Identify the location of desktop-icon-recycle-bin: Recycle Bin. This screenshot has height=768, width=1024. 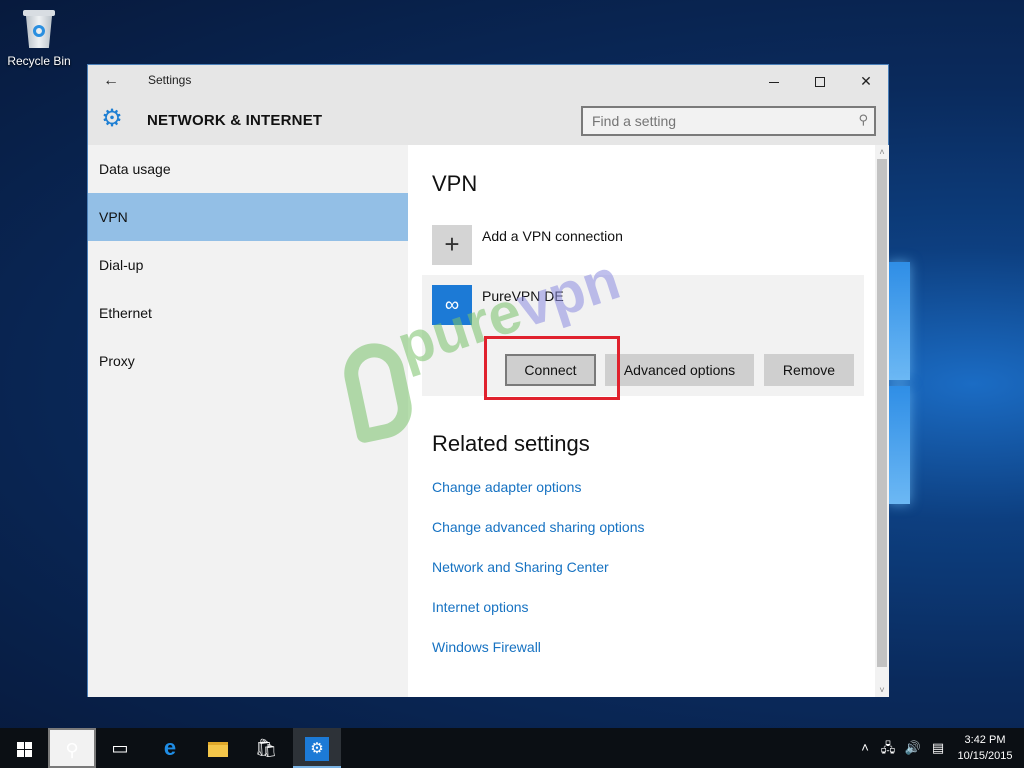
(39, 38).